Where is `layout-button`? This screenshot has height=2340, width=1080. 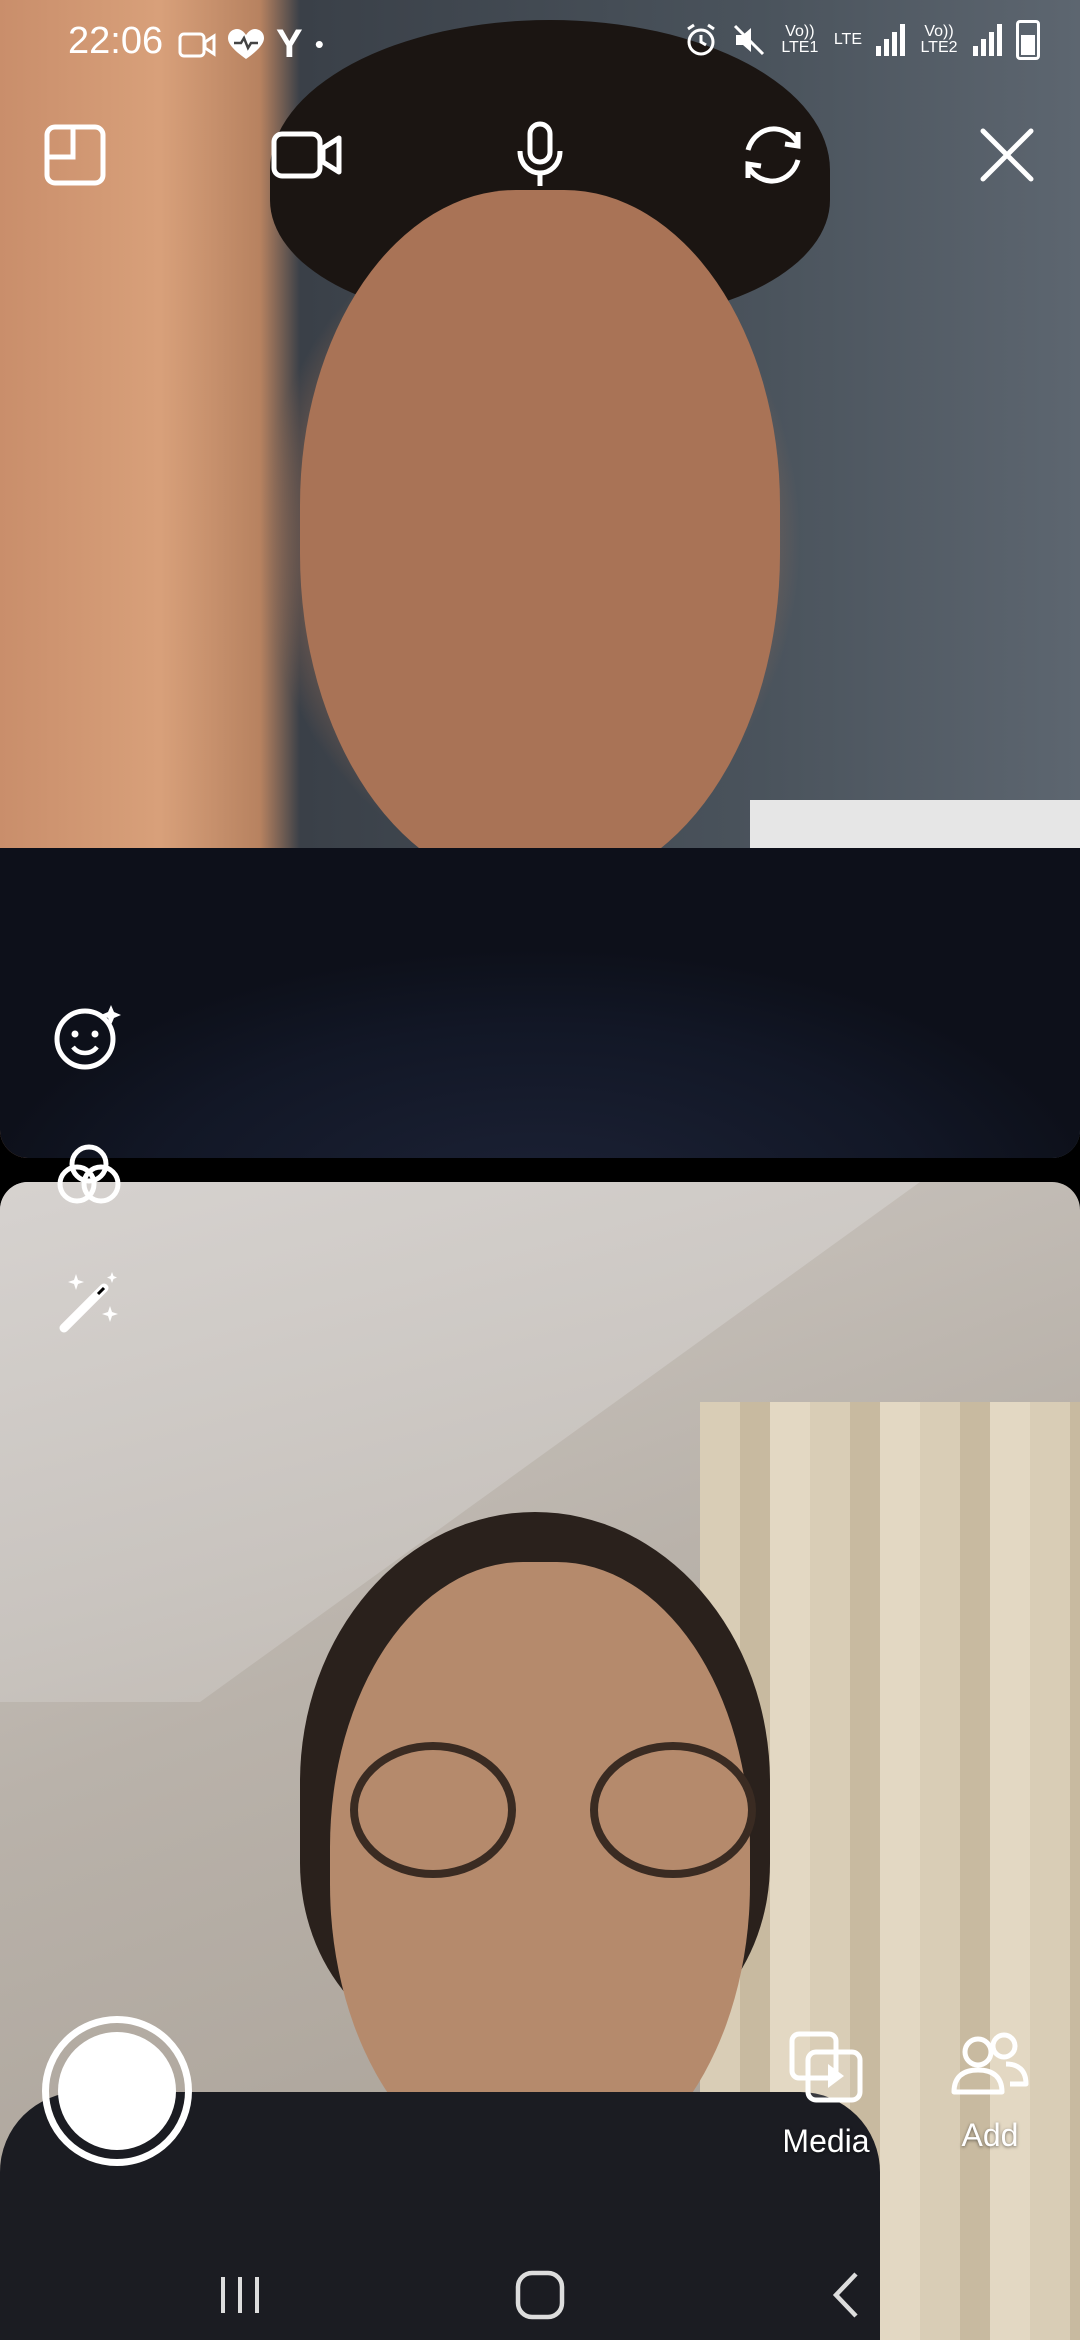 layout-button is located at coordinates (75, 155).